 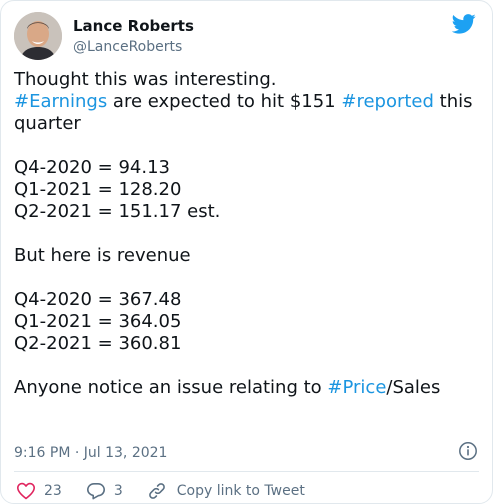 I want to click on link-icon, so click(x=156, y=491).